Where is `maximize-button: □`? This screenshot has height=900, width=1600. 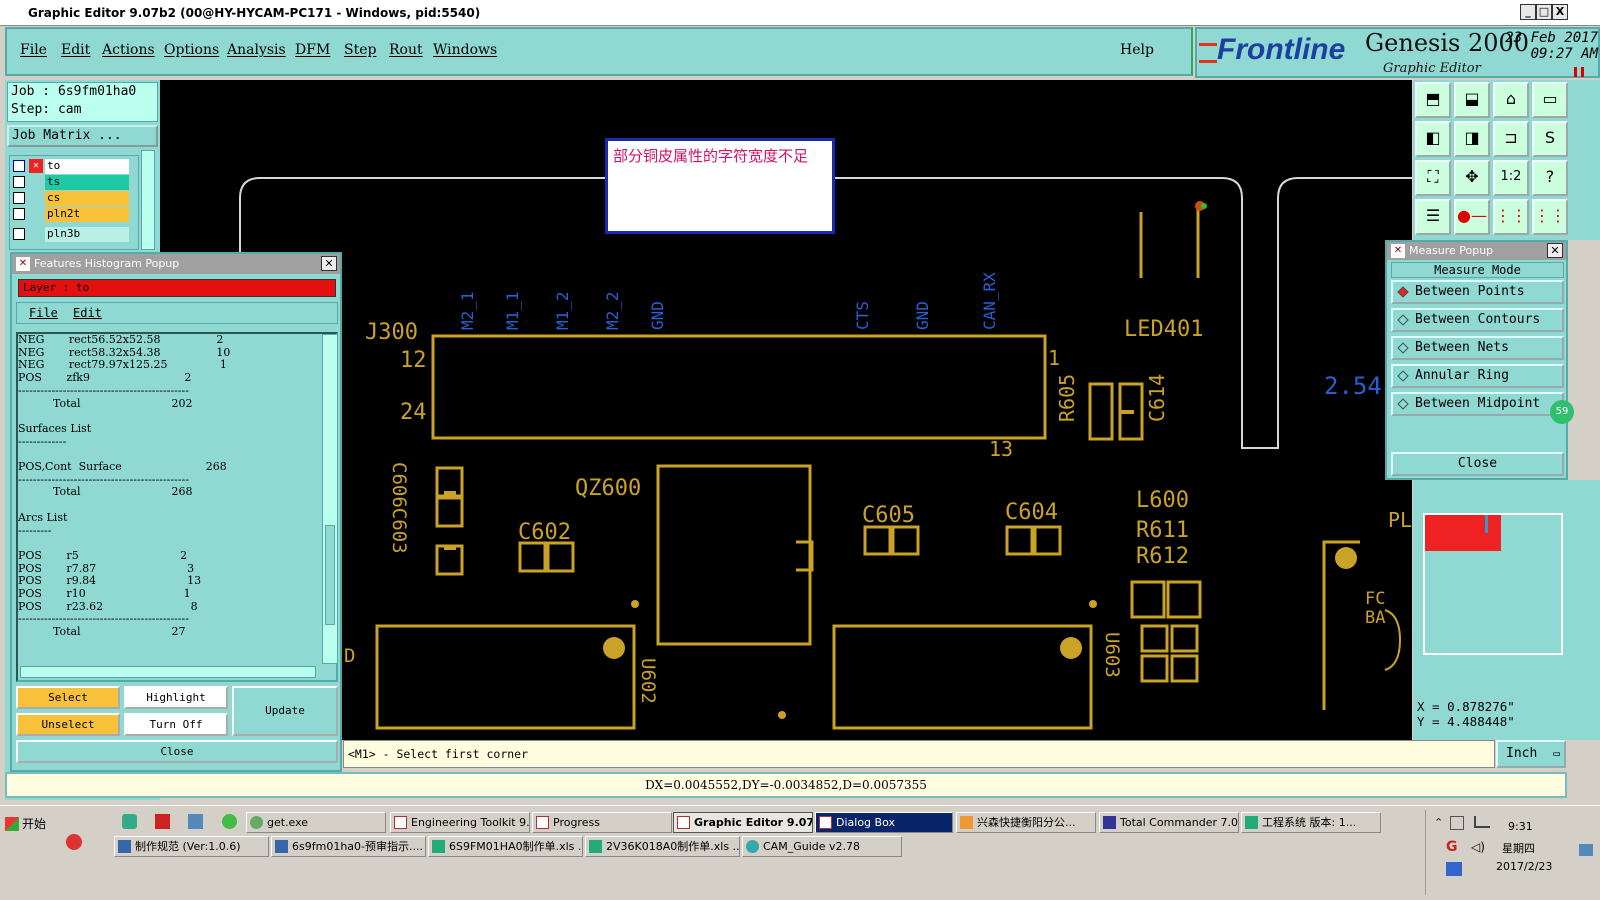 maximize-button: □ is located at coordinates (1544, 12).